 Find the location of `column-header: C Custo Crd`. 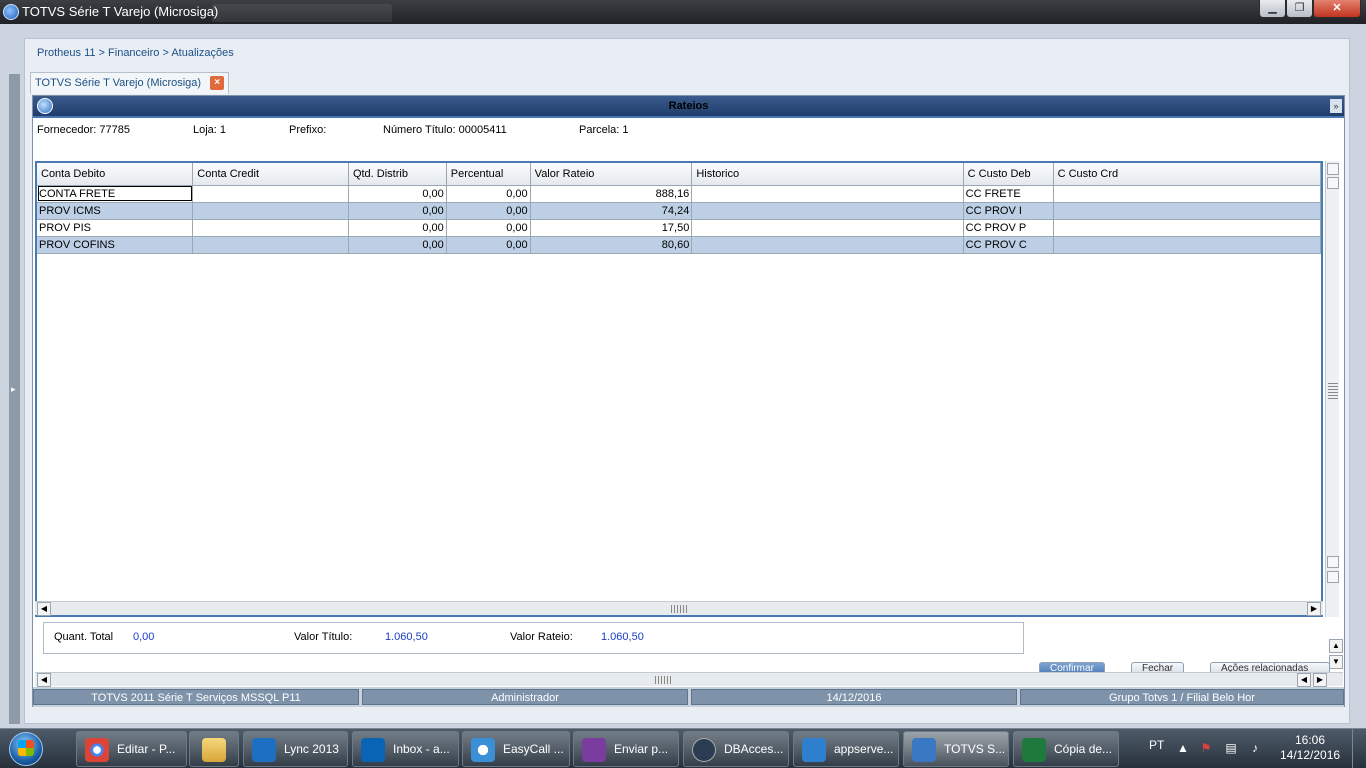

column-header: C Custo Crd is located at coordinates (1187, 174).